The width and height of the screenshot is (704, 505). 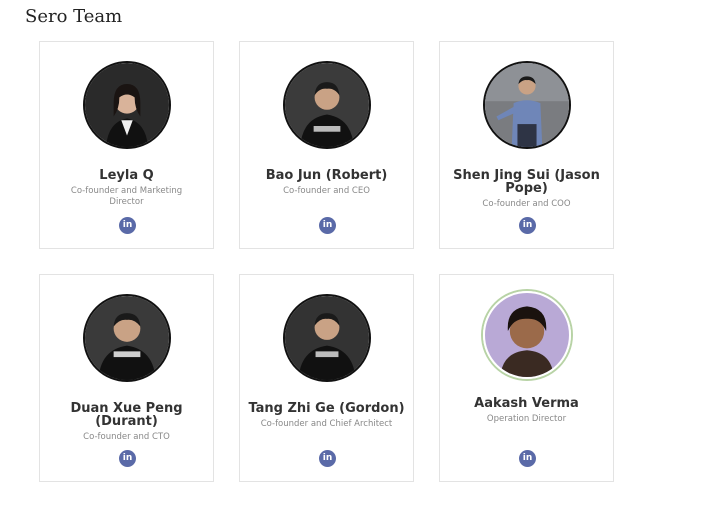 What do you see at coordinates (527, 105) in the screenshot?
I see `avatar-shen-jing-sui` at bounding box center [527, 105].